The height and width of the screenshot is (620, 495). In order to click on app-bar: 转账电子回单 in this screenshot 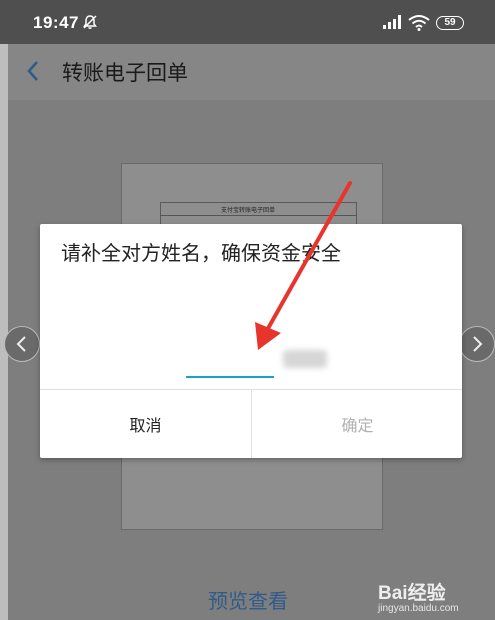, I will do `click(251, 72)`.